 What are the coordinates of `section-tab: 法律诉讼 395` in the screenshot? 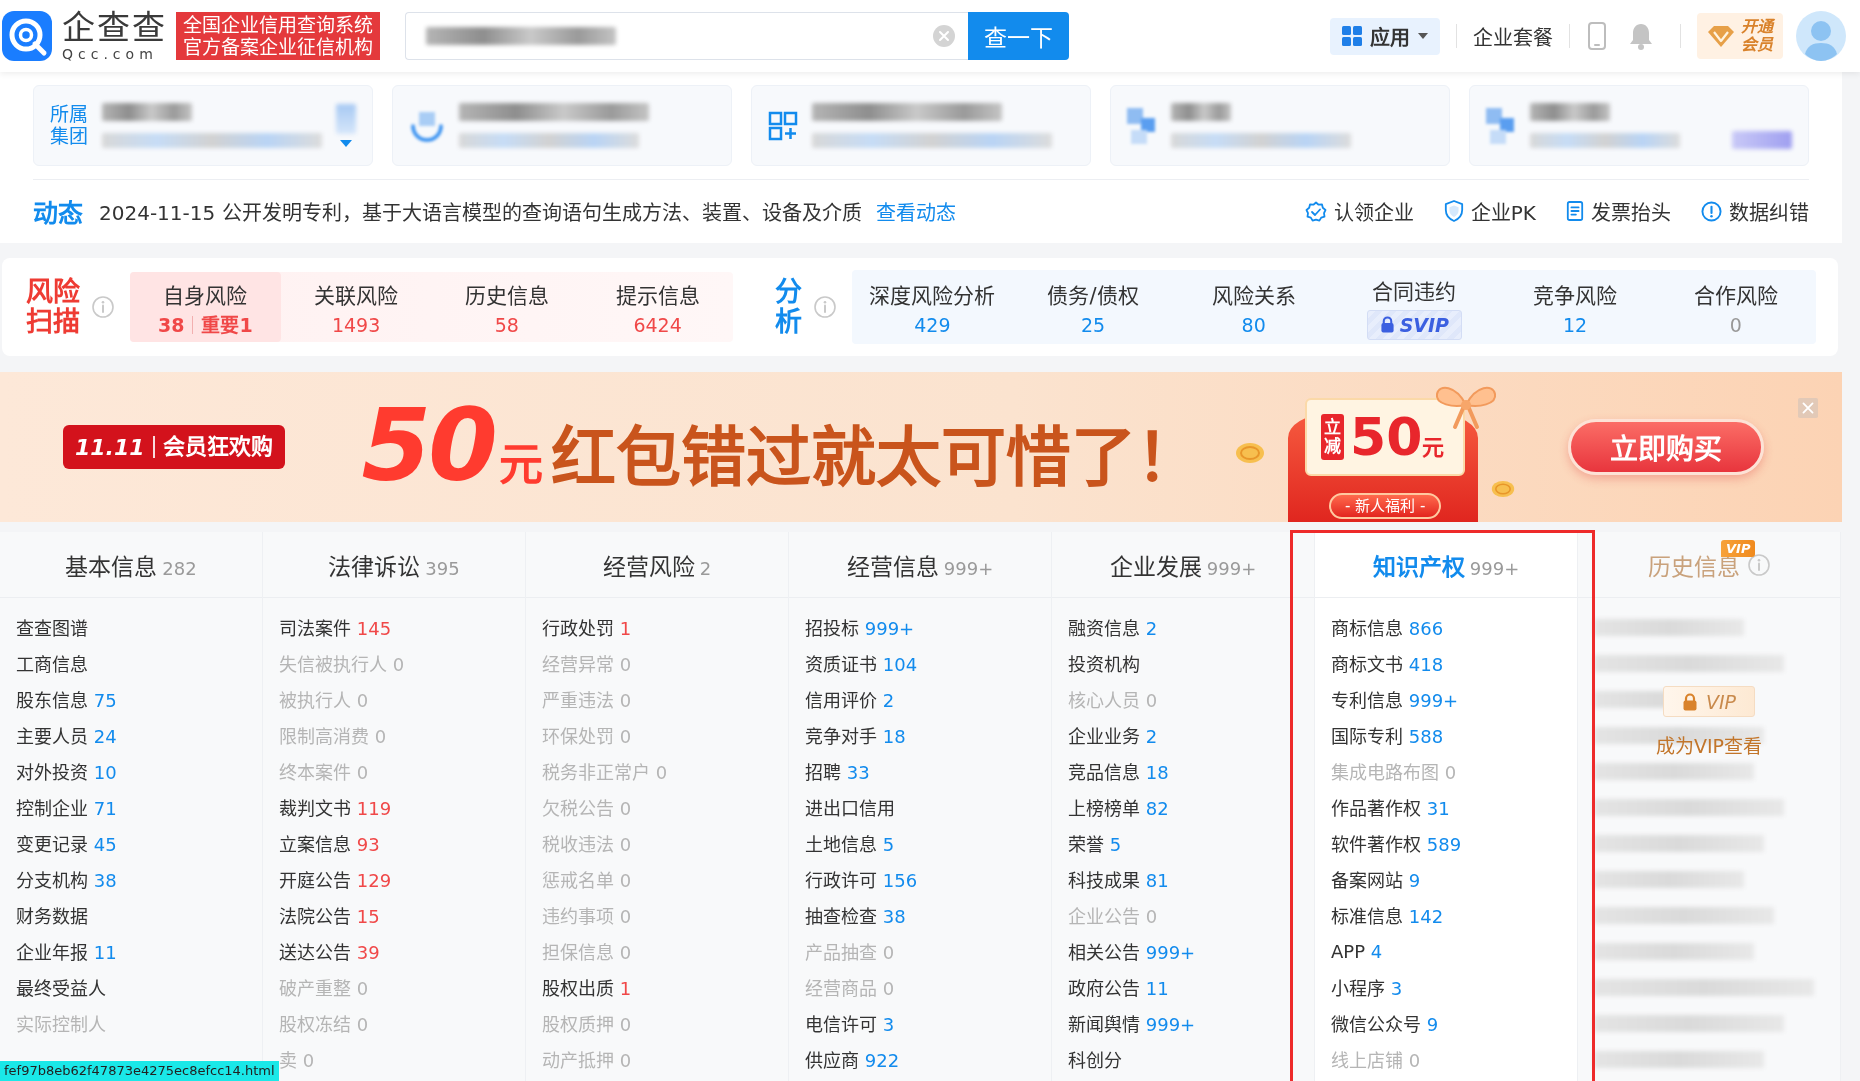 It's located at (394, 565).